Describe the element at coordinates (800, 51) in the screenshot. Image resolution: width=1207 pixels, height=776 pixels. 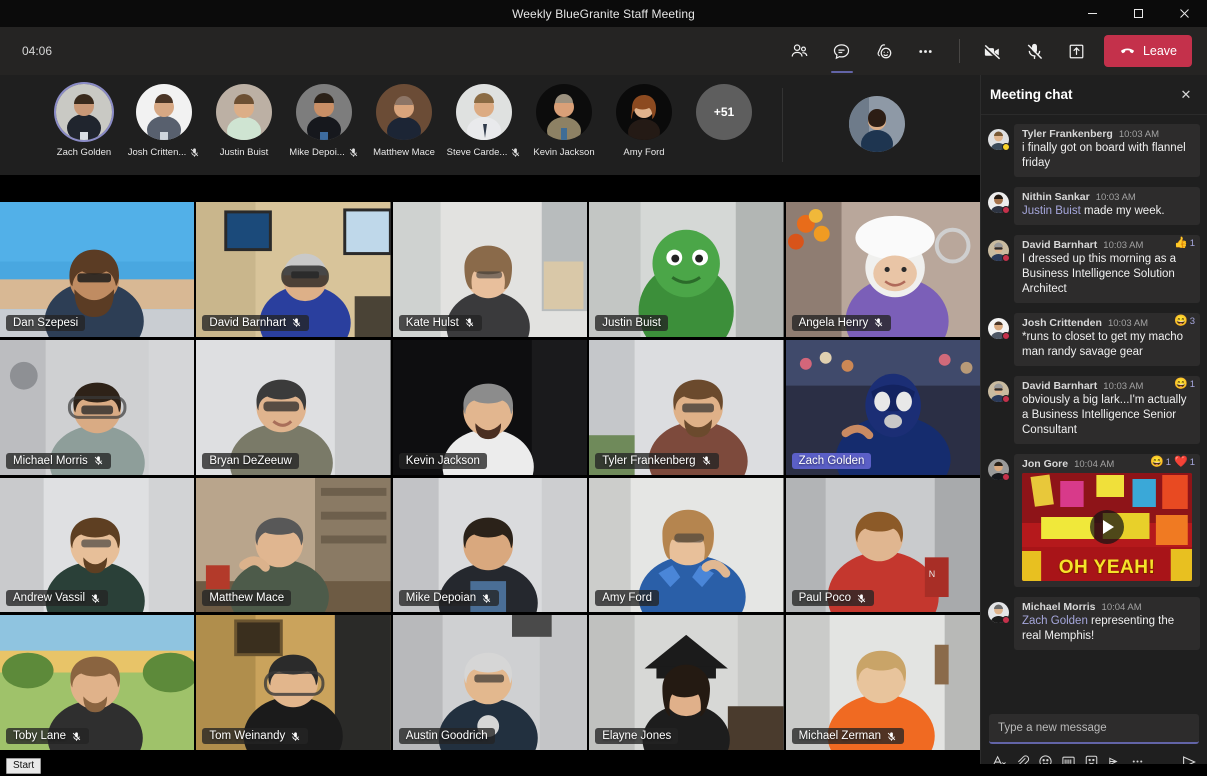
I see `people-icon` at that location.